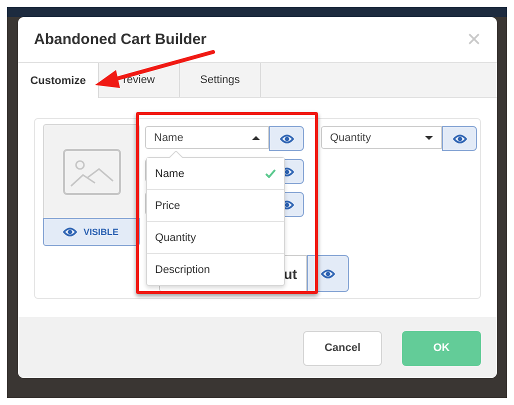  What do you see at coordinates (120, 39) in the screenshot?
I see `dialog-title: Abandoned Cart Builder` at bounding box center [120, 39].